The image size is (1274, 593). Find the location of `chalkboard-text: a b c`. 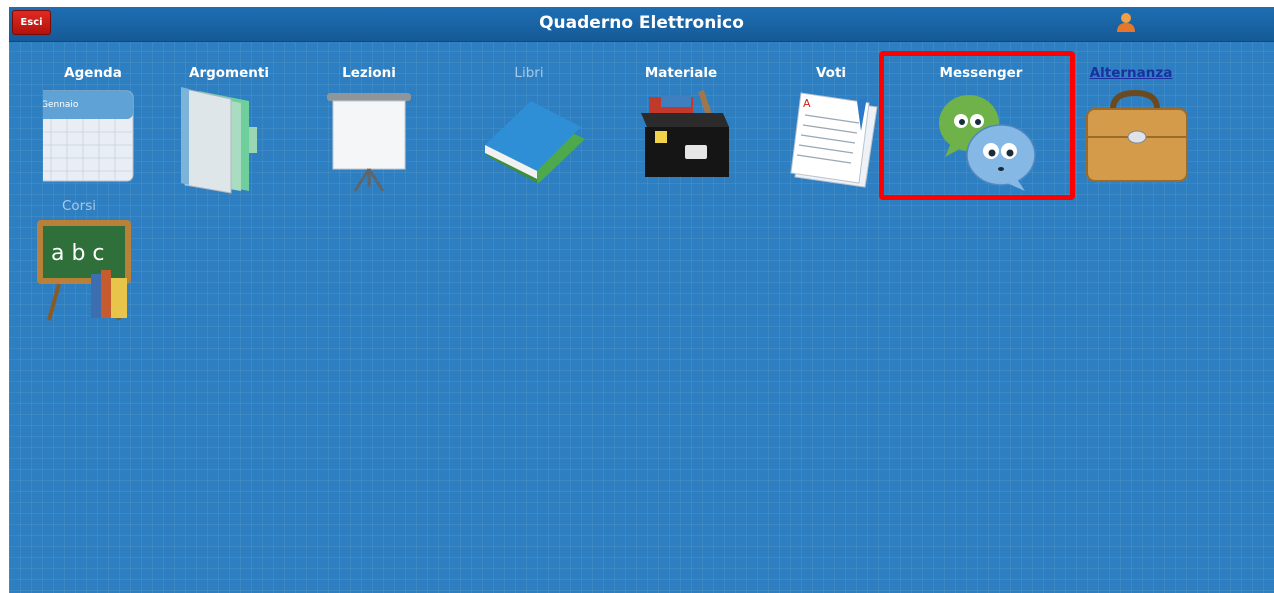

chalkboard-text: a b c is located at coordinates (78, 253).